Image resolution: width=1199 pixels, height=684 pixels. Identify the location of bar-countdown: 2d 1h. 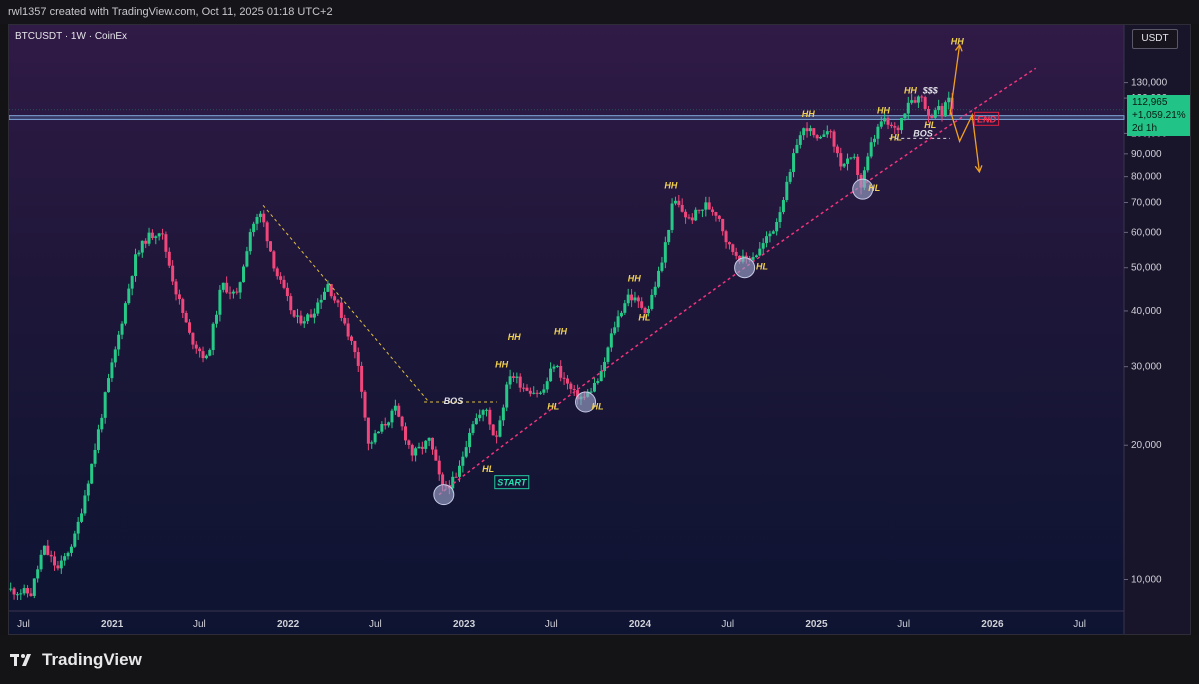
(1145, 128).